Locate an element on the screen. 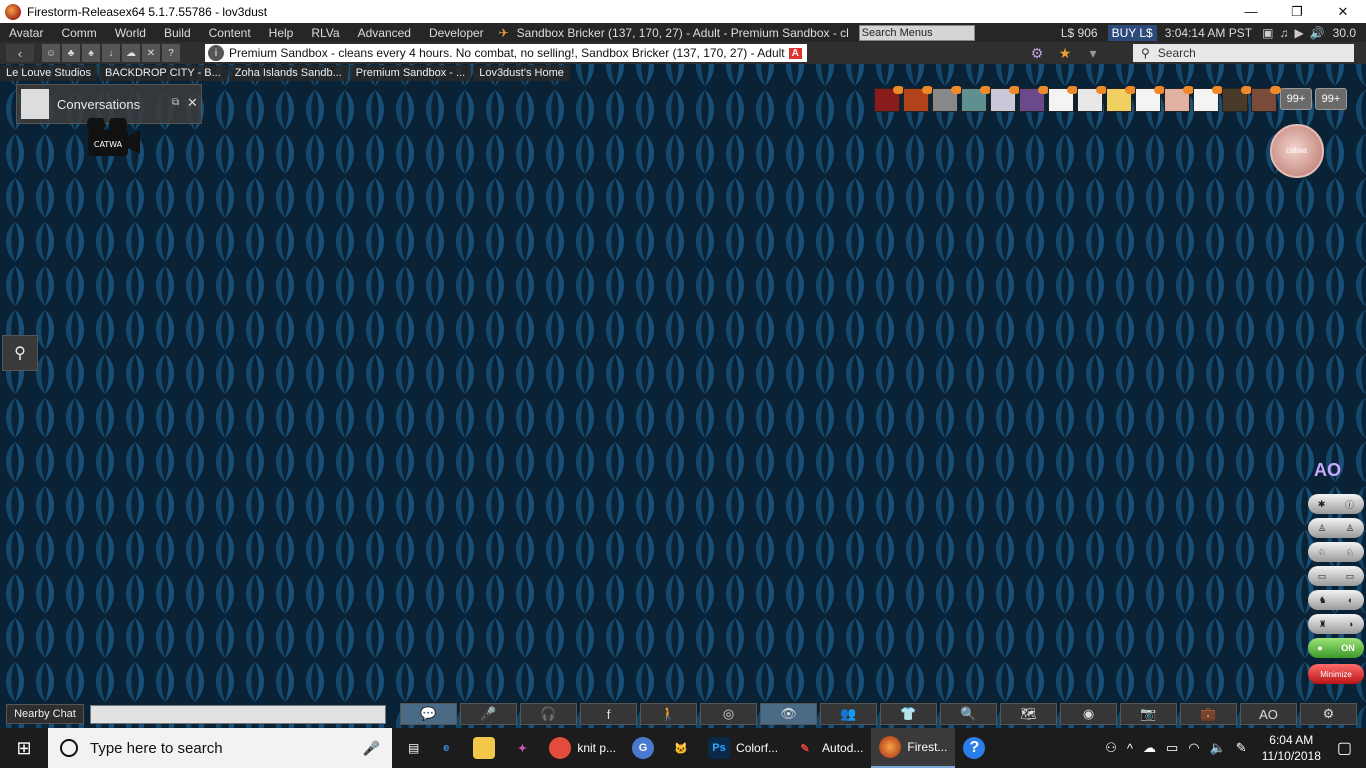  photo-button: 📷 is located at coordinates (1148, 714).